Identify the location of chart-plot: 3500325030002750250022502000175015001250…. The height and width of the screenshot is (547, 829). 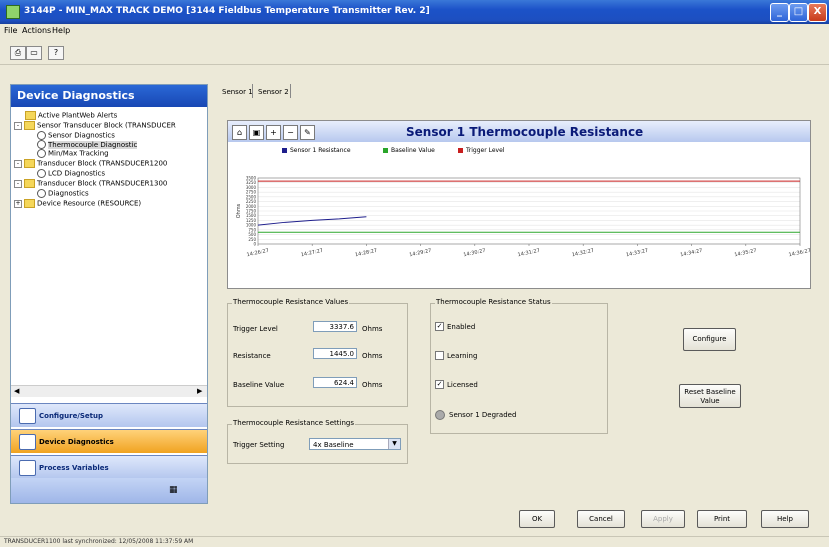
(523, 217).